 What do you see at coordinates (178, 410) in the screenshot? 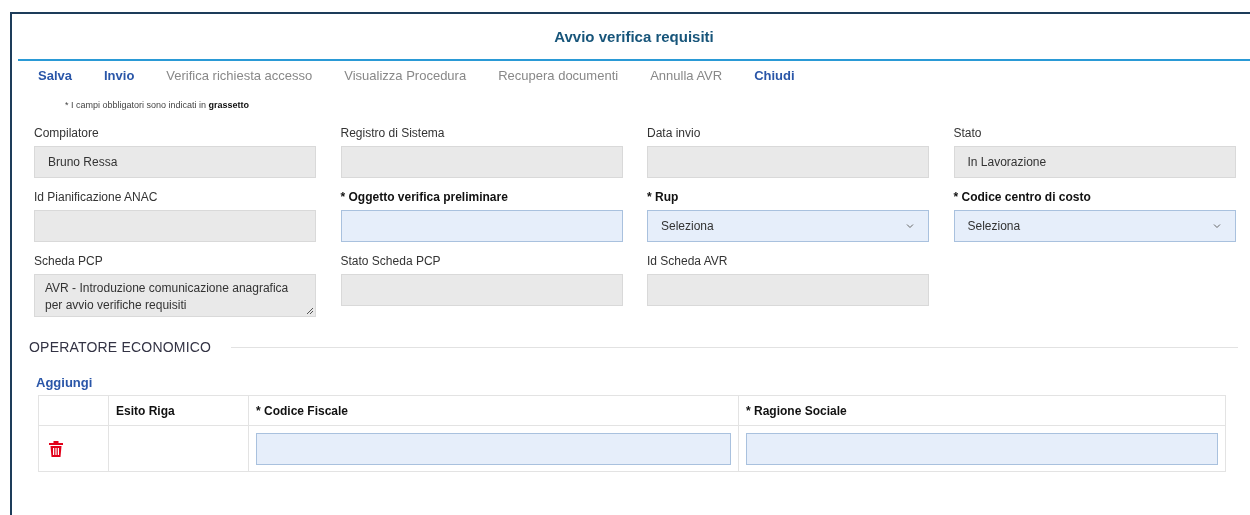
I see `column-header: Esito Riga` at bounding box center [178, 410].